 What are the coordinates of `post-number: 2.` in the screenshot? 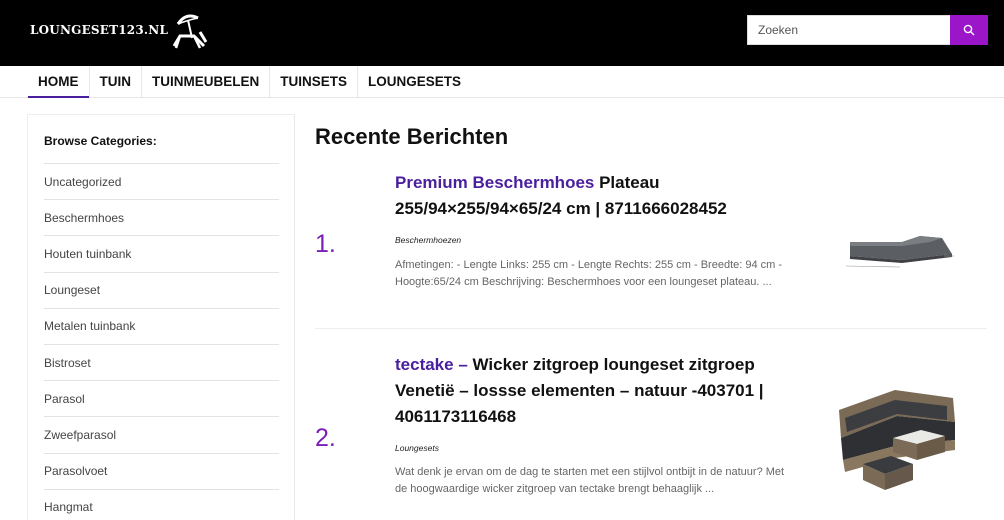 It's located at (325, 438).